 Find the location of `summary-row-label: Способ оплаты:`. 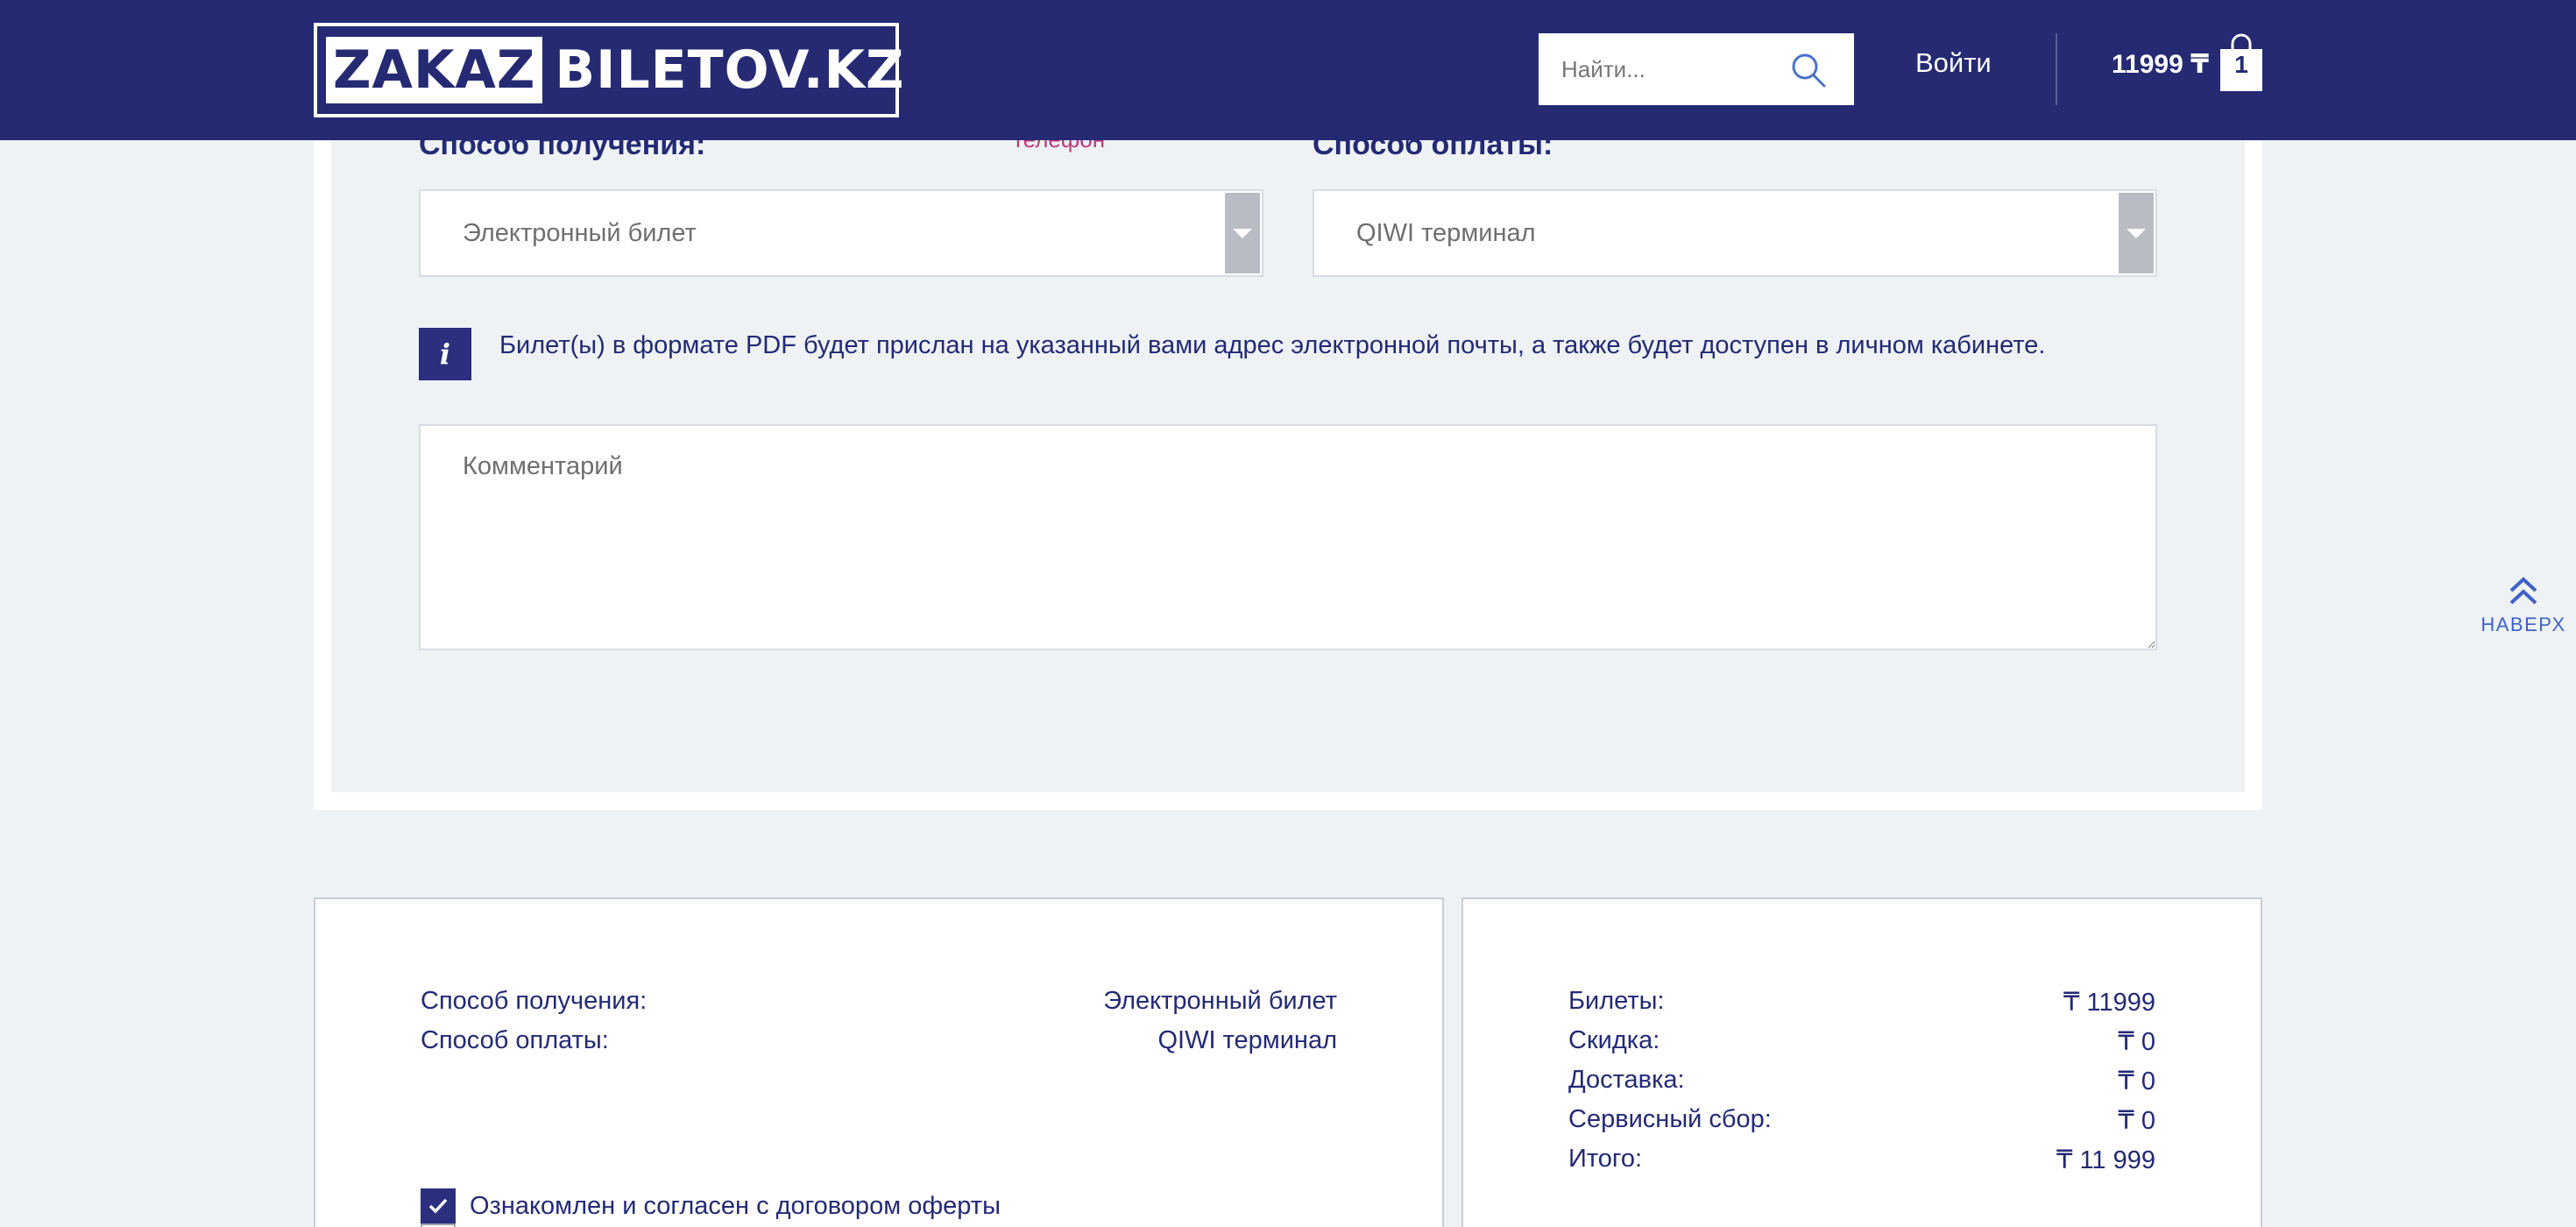

summary-row-label: Способ оплаты: is located at coordinates (515, 1040).